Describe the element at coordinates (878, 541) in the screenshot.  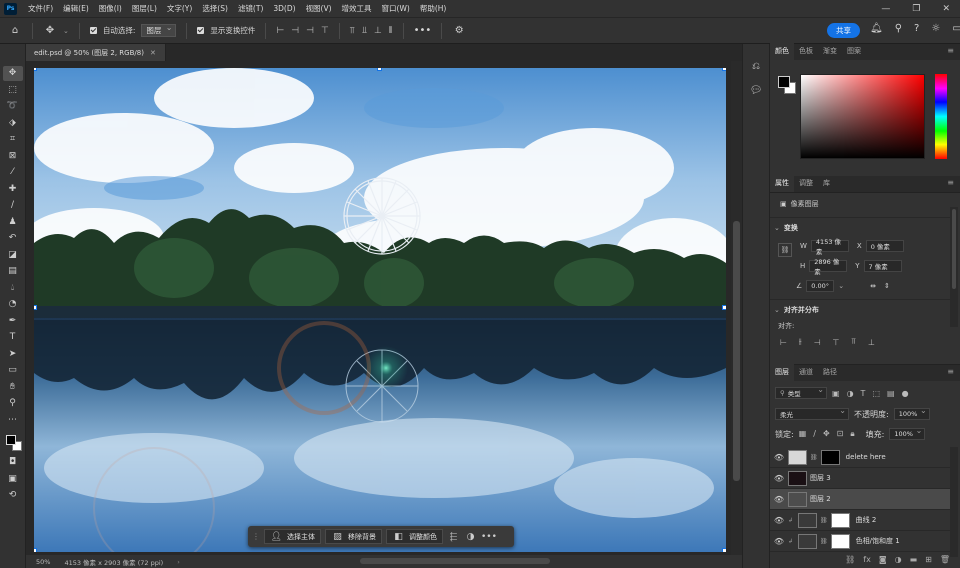
I see `layer-name: 色相/饱和度 1` at that location.